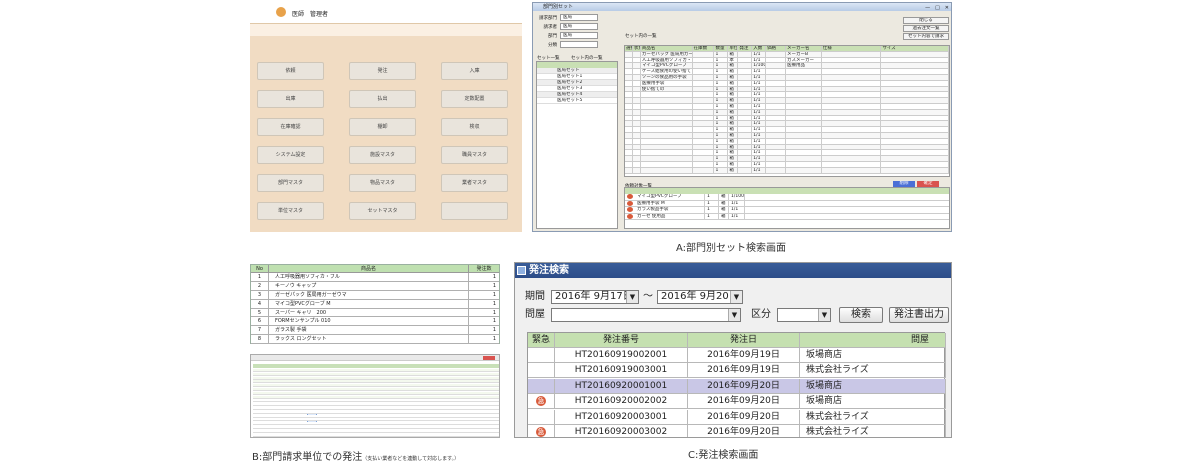 This screenshot has height=471, width=1200. Describe the element at coordinates (474, 71) in the screenshot. I see `menu-button: 入庫` at that location.